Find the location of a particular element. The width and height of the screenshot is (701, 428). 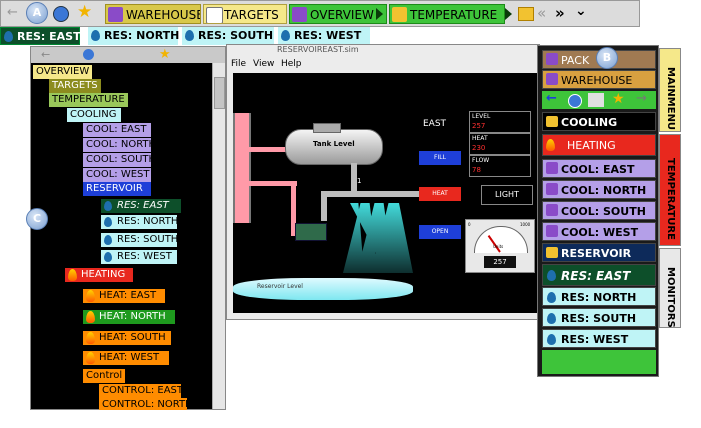

menu-item-cooling: COOLING is located at coordinates (599, 121).